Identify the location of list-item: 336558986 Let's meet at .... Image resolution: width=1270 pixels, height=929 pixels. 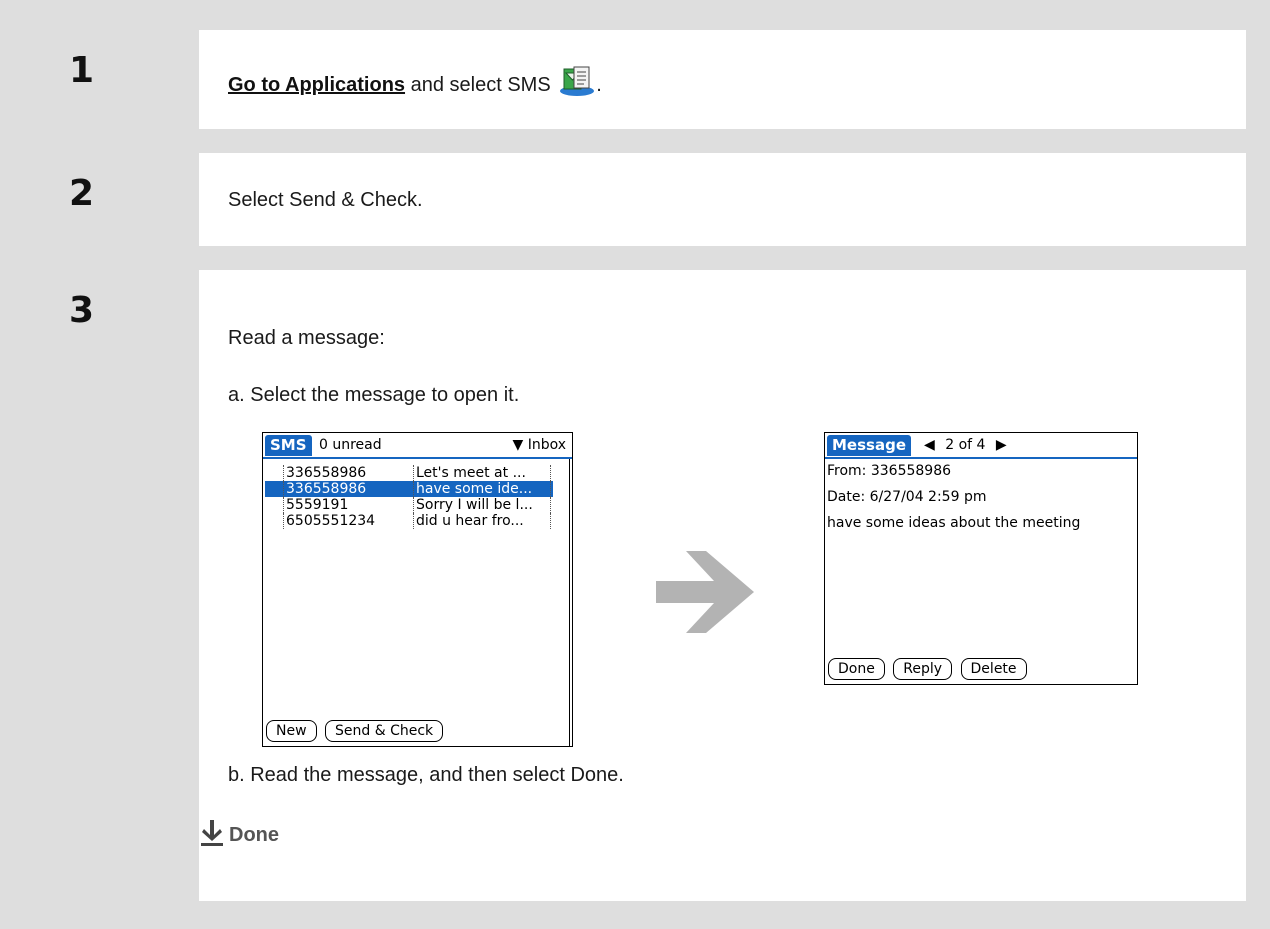
(428, 473).